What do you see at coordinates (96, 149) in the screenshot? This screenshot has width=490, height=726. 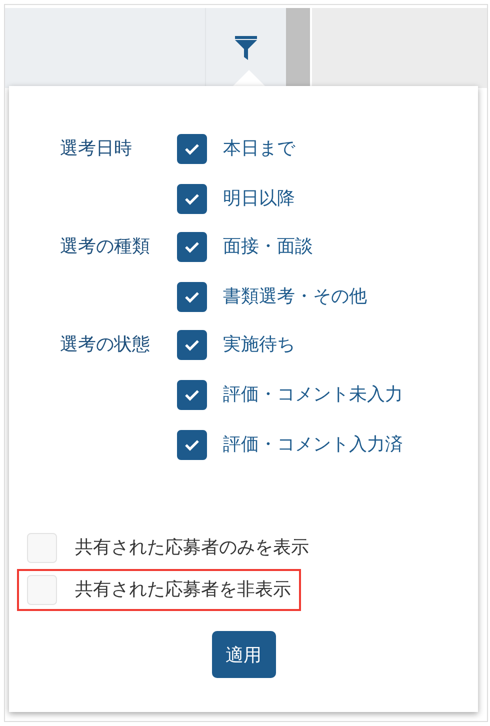 I see `group-label: 選考日時` at bounding box center [96, 149].